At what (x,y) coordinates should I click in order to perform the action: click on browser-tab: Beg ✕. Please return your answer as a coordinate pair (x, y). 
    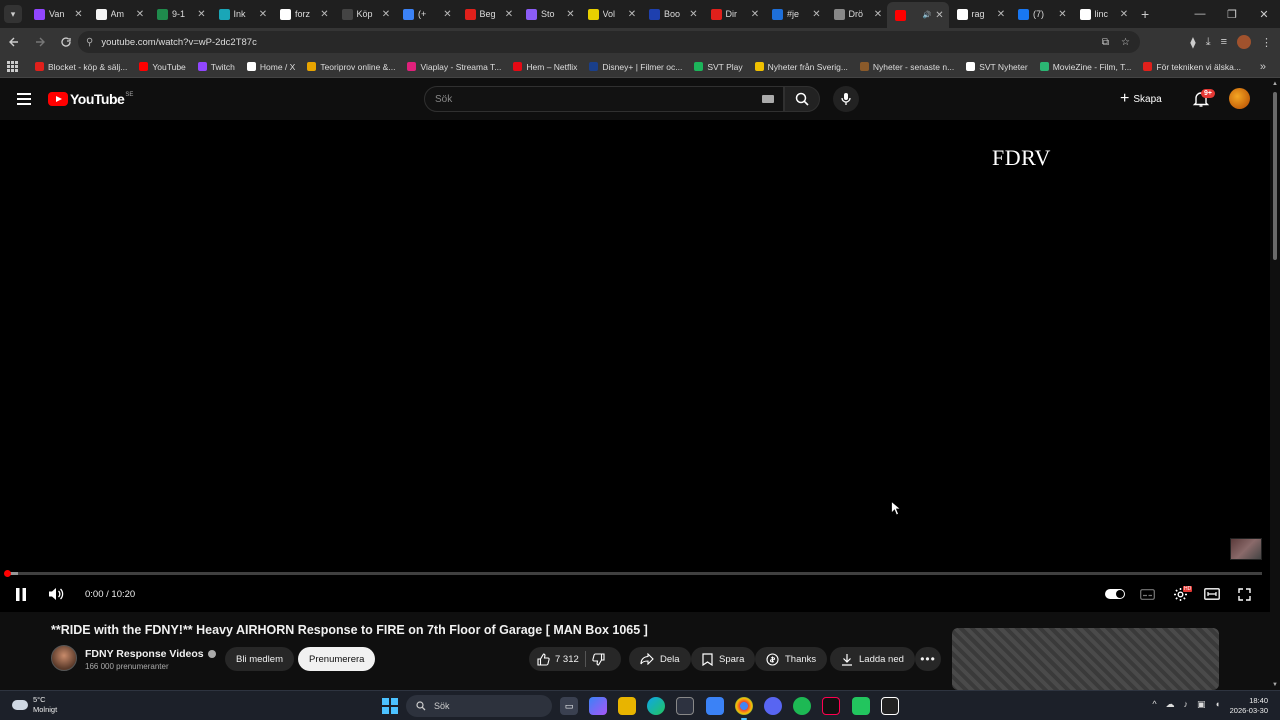
    Looking at the image, I should click on (488, 14).